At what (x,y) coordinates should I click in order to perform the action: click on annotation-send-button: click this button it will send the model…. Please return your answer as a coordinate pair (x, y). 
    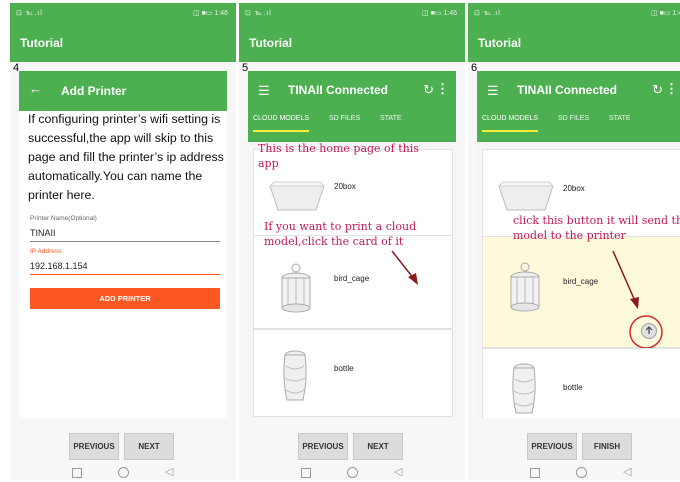
    Looking at the image, I should click on (596, 228).